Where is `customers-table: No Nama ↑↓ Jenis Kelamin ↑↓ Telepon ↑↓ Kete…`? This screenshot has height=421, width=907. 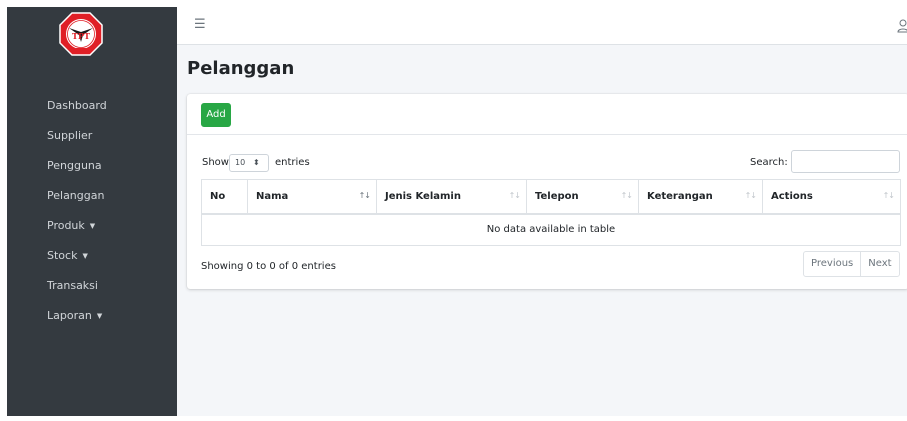 customers-table: No Nama ↑↓ Jenis Kelamin ↑↓ Telepon ↑↓ Kete… is located at coordinates (551, 212).